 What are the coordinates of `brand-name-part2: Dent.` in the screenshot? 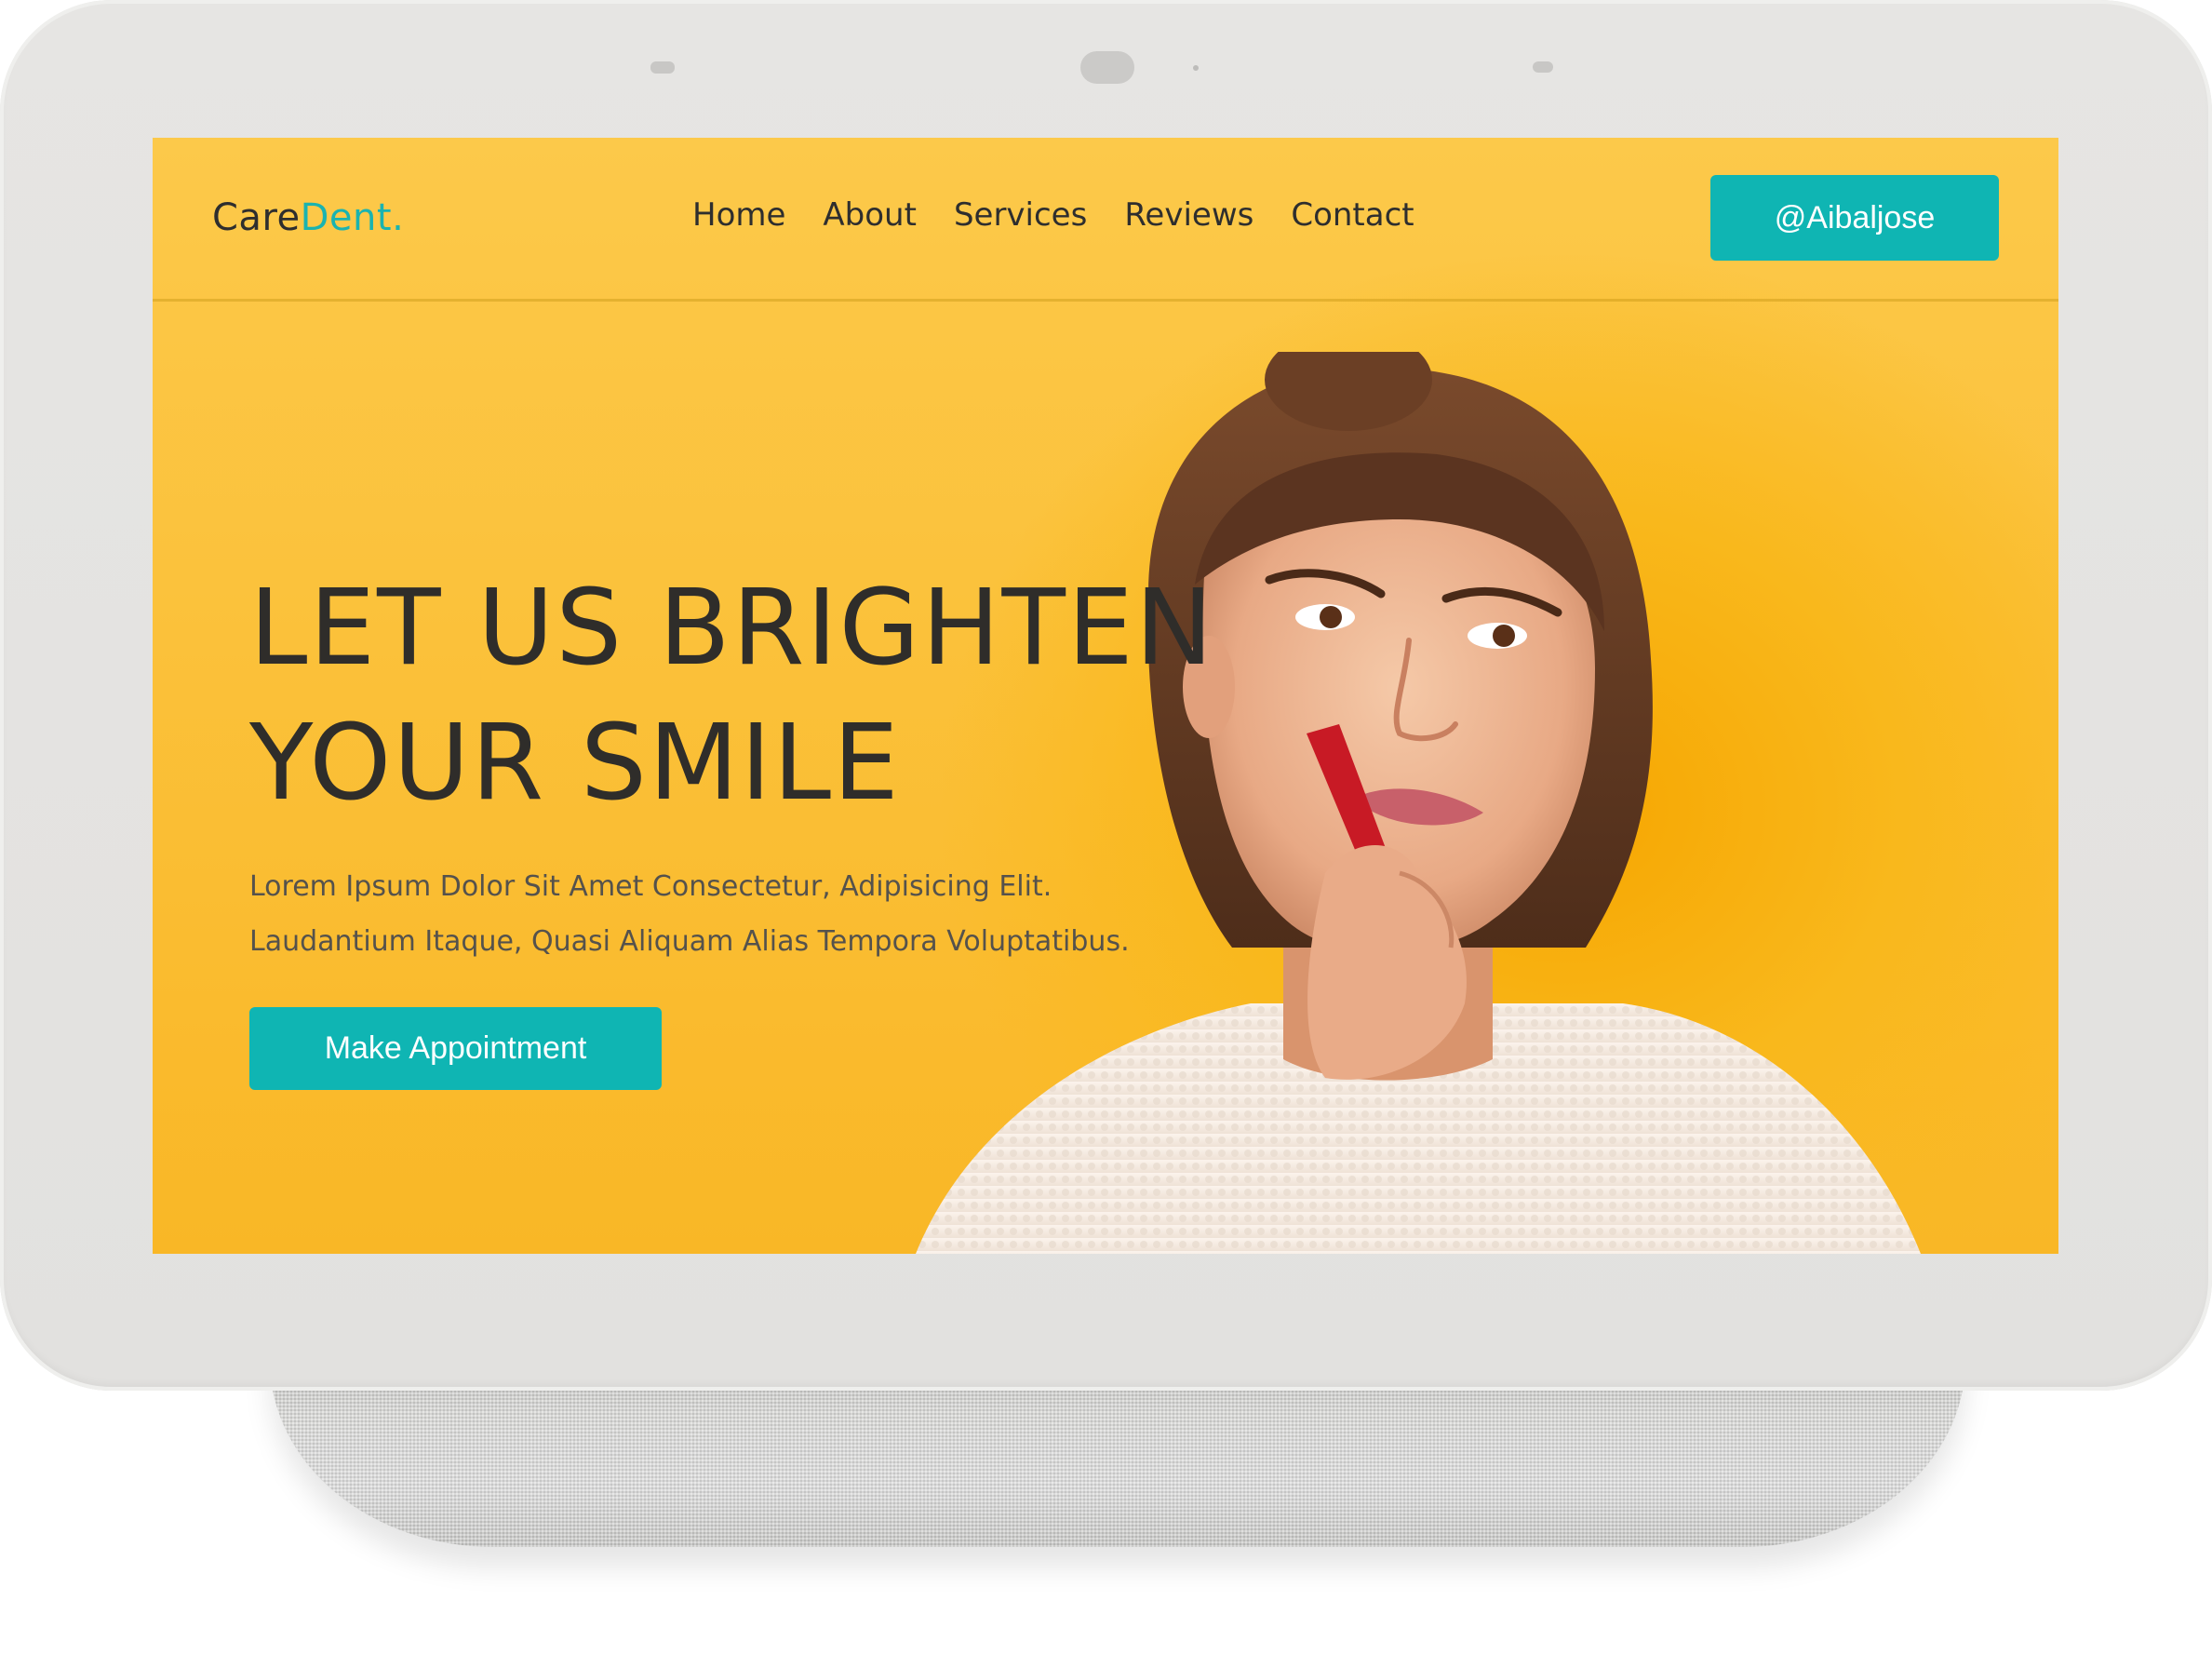 It's located at (352, 217).